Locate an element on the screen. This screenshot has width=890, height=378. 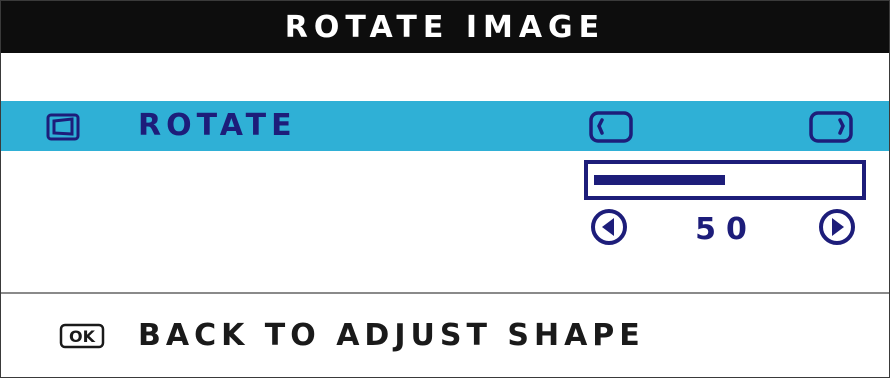
rotate-icon is located at coordinates (63, 127).